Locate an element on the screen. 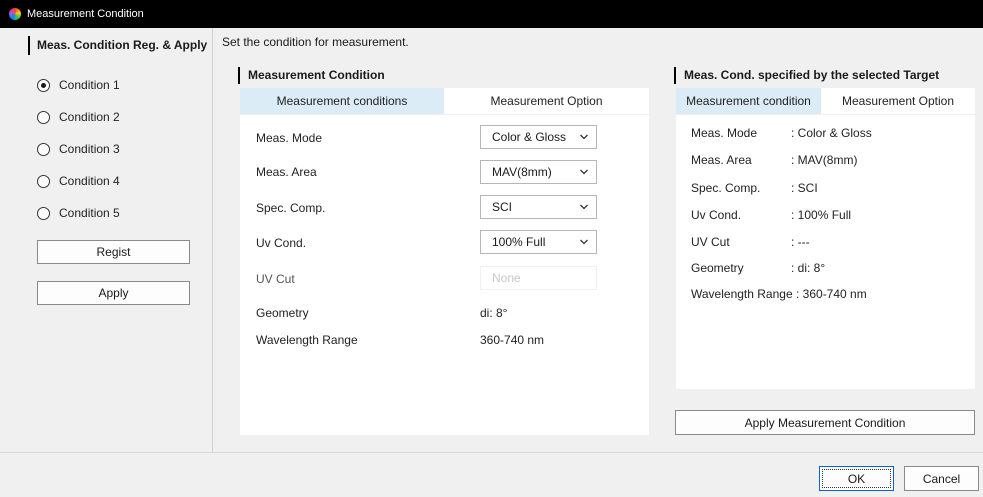 This screenshot has height=497, width=983. meas-area-select: MAV(8mm) is located at coordinates (538, 172).